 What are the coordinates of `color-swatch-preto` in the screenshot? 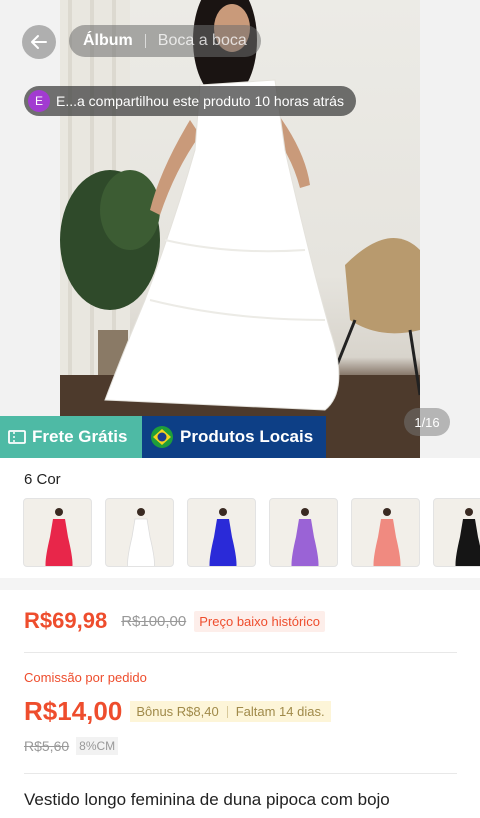 It's located at (456, 532).